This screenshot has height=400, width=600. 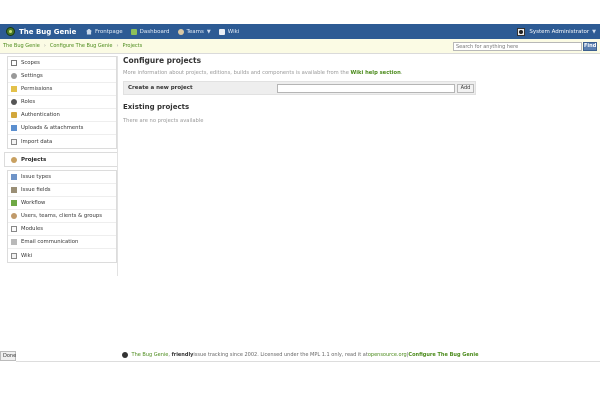 I want to click on add-project-button: Add, so click(x=465, y=88).